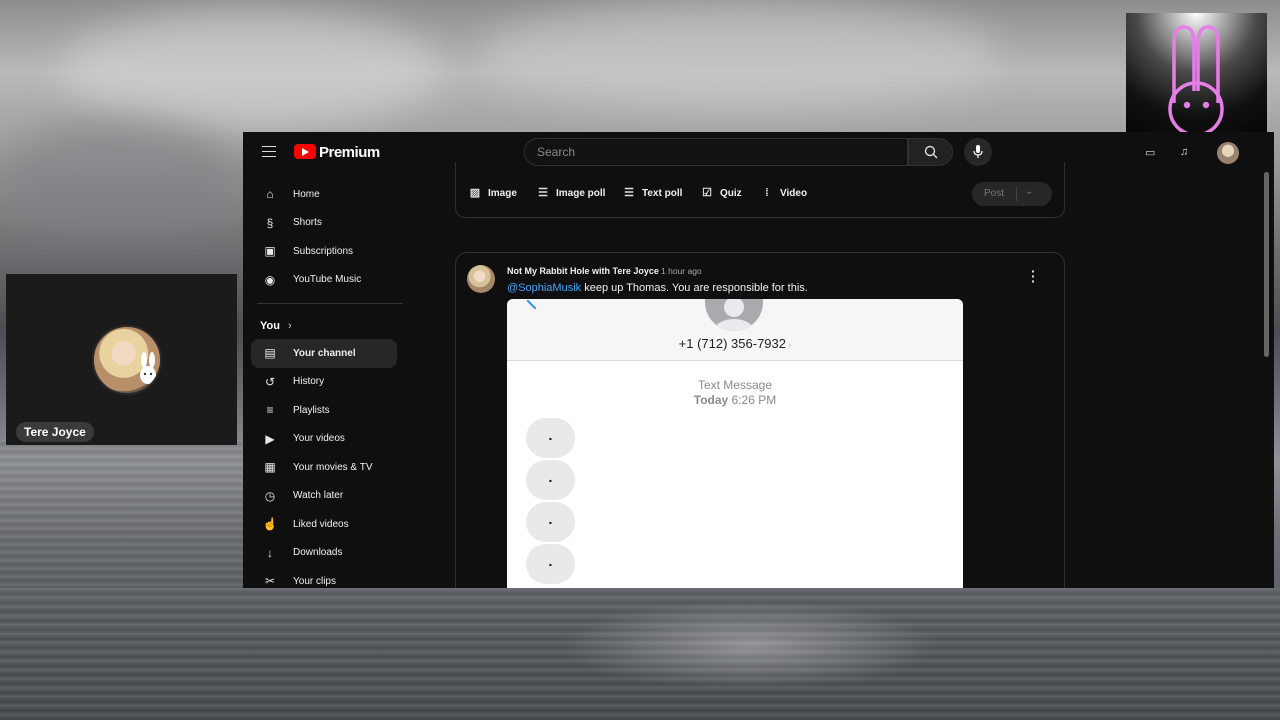  I want to click on movies-icon: ▦, so click(270, 467).